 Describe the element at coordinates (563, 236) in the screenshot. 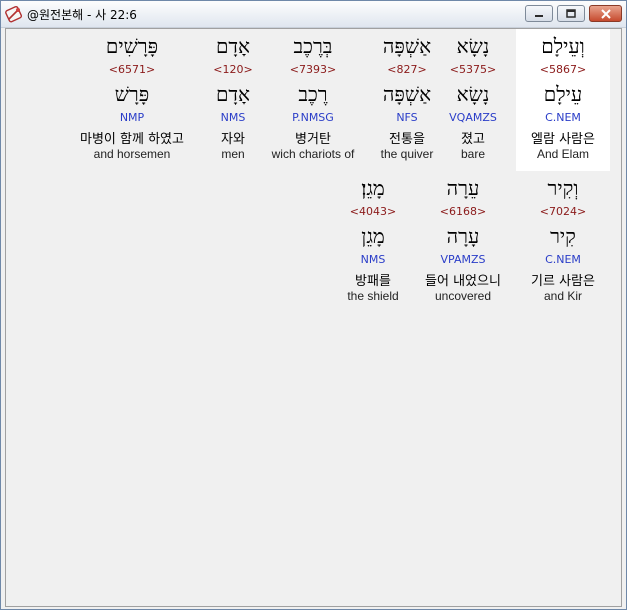

I see `hebrew-root: קִיר` at that location.